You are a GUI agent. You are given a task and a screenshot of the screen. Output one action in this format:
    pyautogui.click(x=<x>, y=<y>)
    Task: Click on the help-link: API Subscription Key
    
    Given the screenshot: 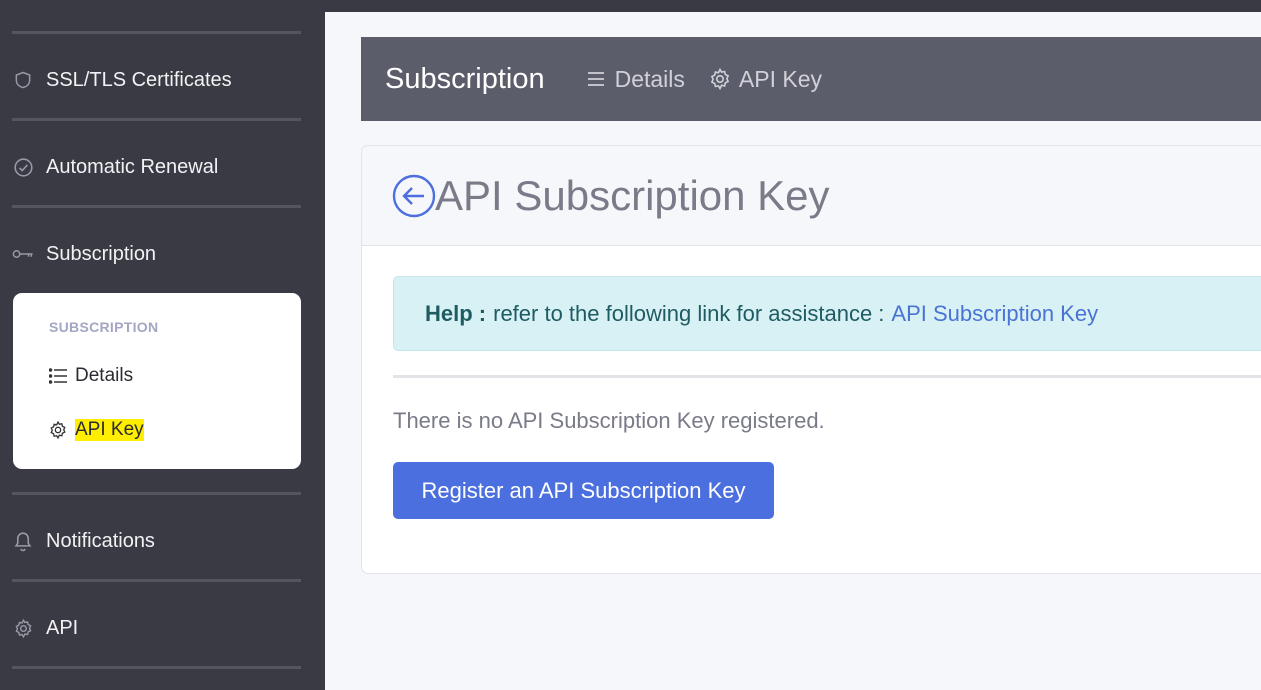 What is the action you would take?
    pyautogui.click(x=994, y=314)
    